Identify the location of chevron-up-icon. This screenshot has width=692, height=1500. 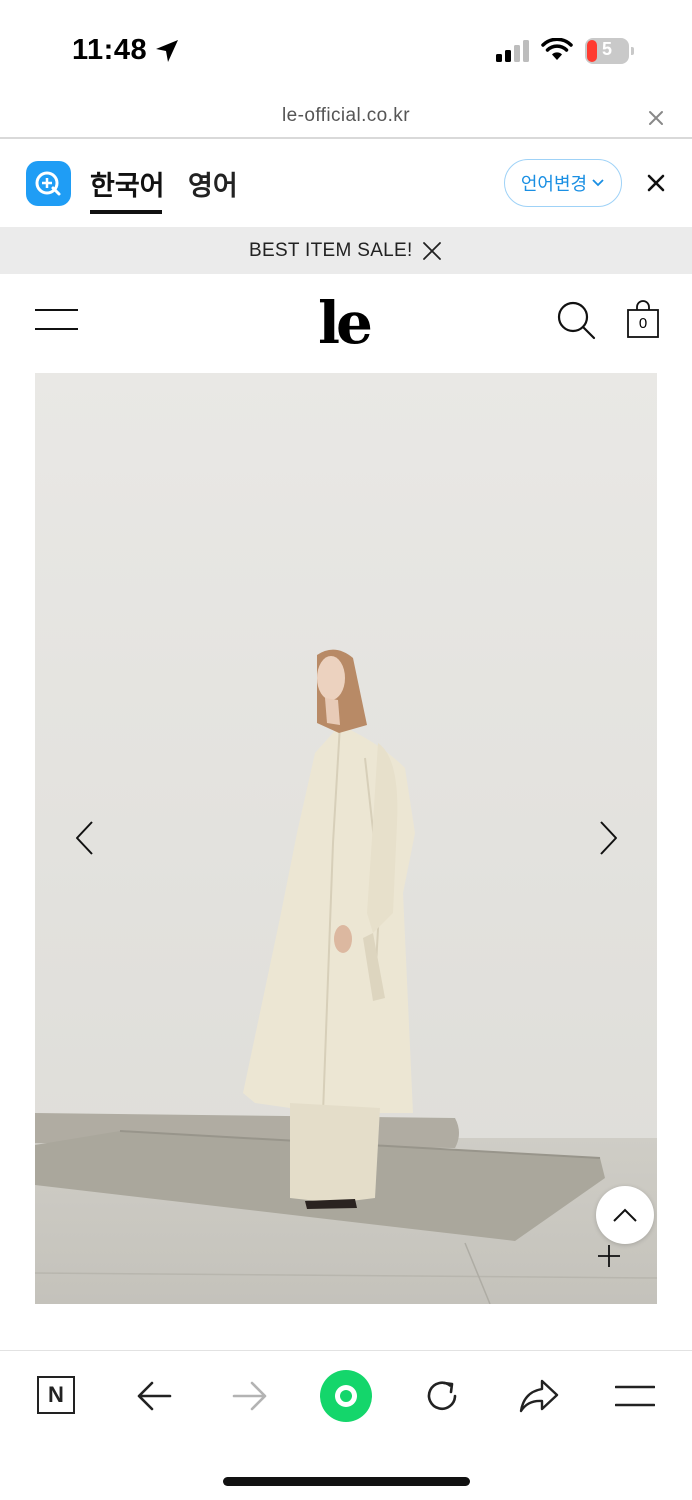
(625, 1215).